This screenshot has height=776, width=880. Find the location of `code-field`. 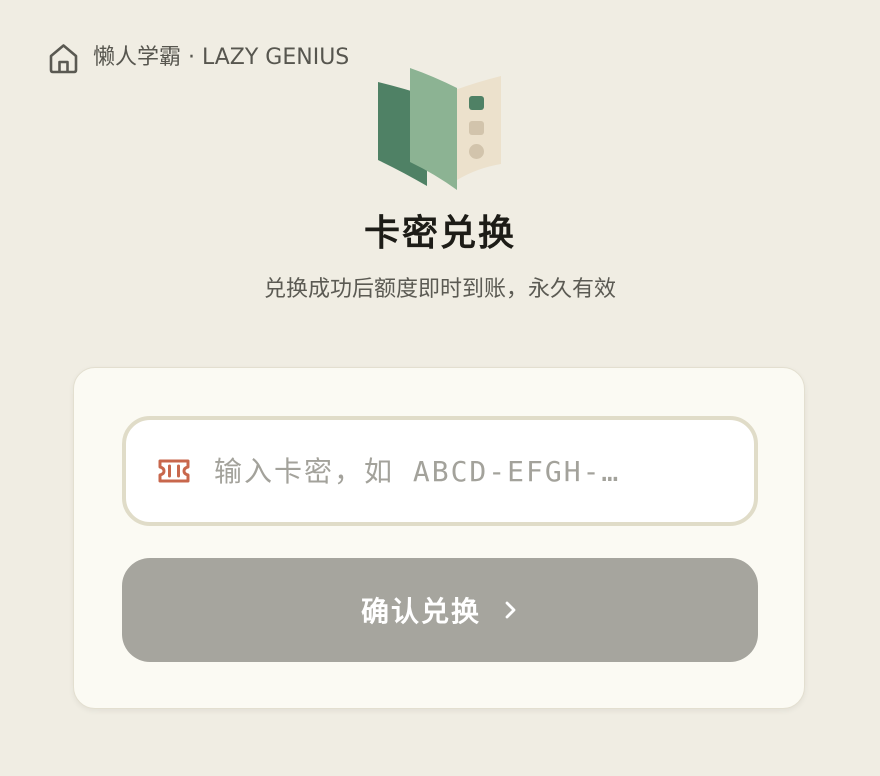

code-field is located at coordinates (440, 471).